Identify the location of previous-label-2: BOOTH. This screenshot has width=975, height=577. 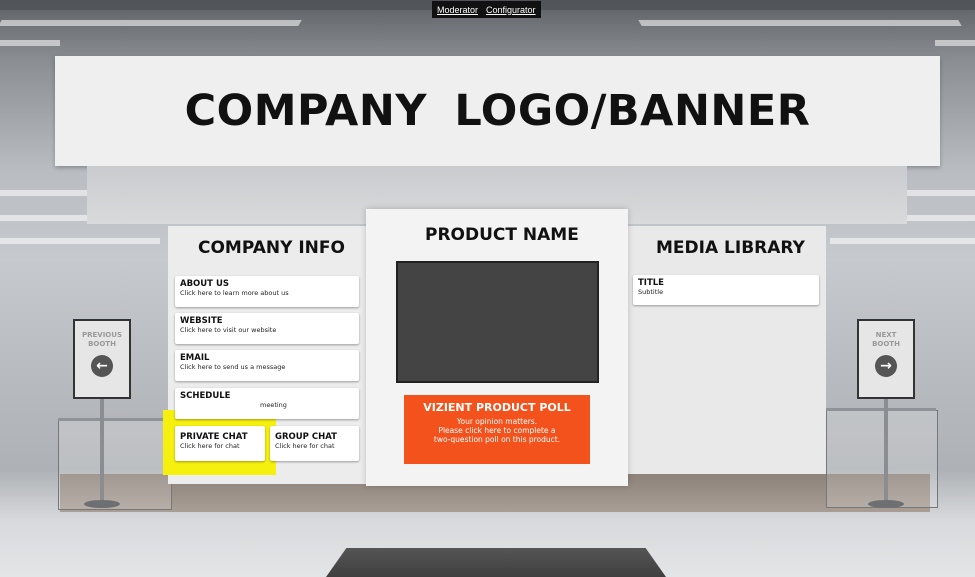
(102, 344).